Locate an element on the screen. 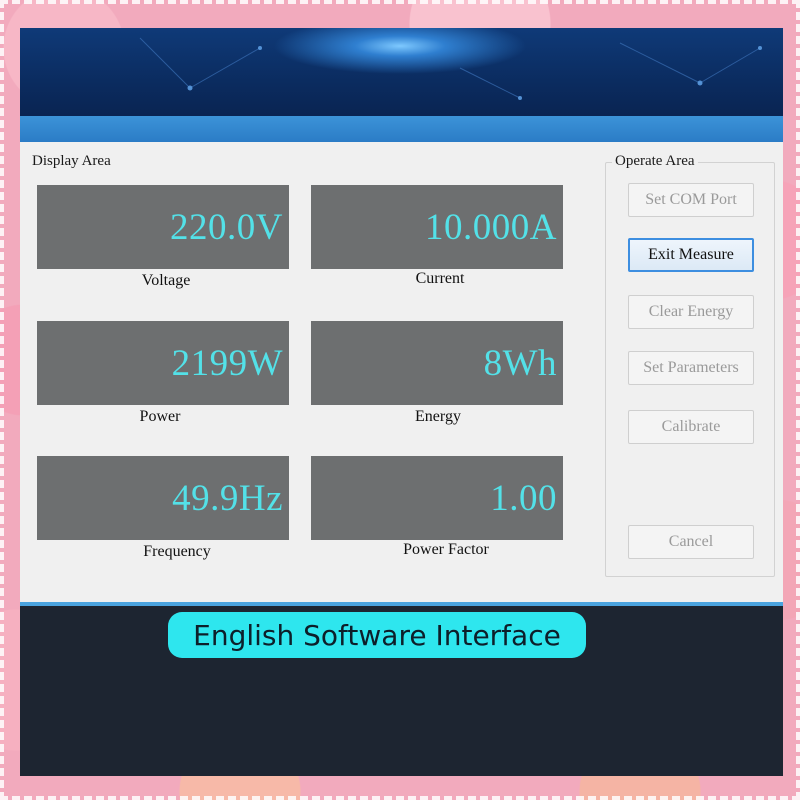  caption-banner: English Software Interface is located at coordinates (377, 635).